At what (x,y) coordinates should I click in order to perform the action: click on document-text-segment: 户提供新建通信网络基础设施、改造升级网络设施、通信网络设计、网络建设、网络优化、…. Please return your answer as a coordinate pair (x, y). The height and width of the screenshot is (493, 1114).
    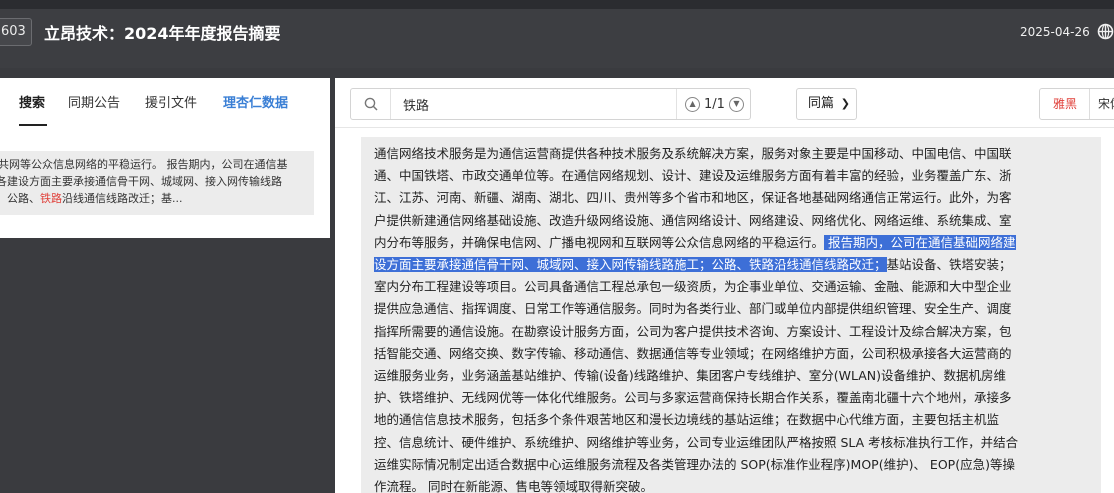
    Looking at the image, I should click on (693, 220).